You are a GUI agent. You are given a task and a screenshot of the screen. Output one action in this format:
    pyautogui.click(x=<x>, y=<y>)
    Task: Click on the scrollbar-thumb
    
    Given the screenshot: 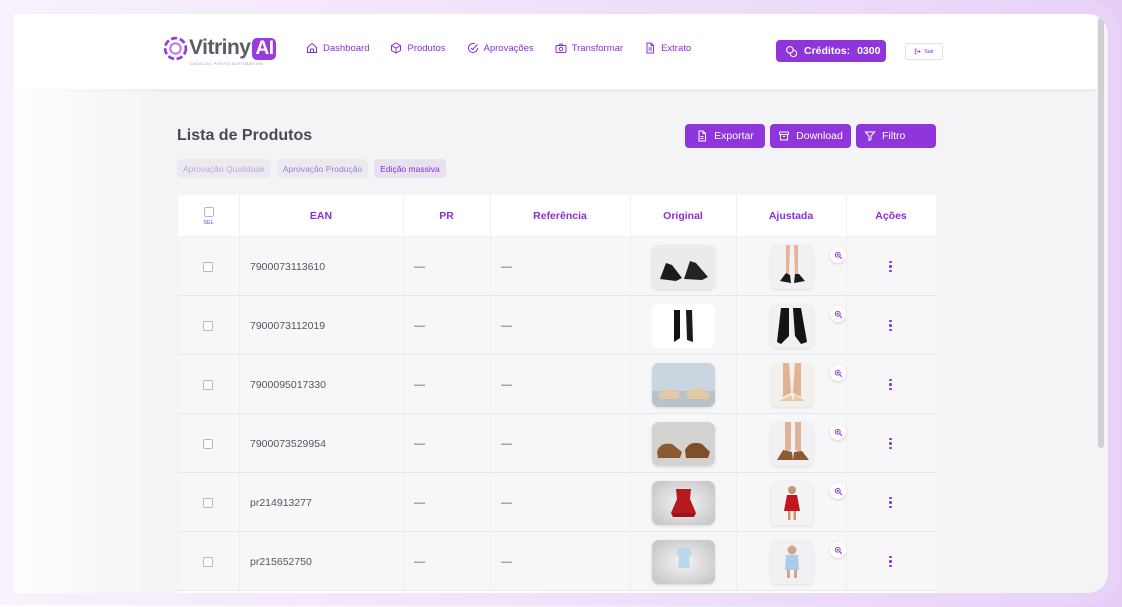 What is the action you would take?
    pyautogui.click(x=1101, y=233)
    